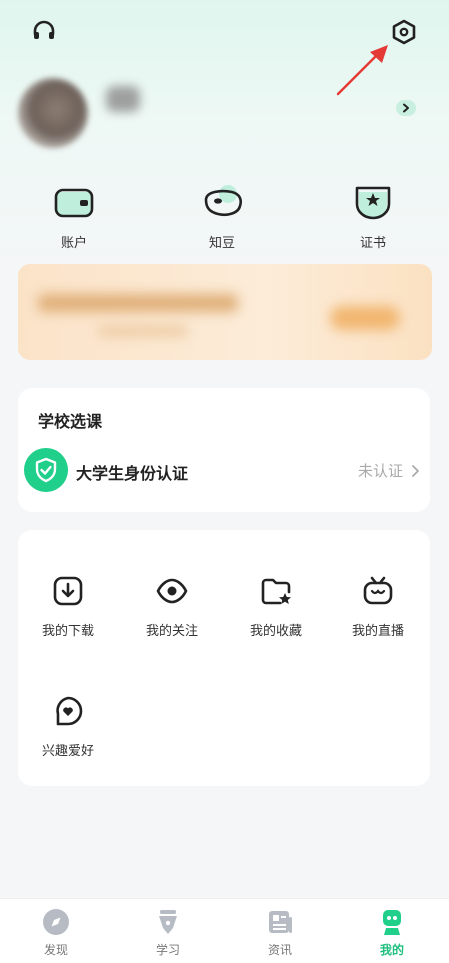 This screenshot has height=963, width=449. Describe the element at coordinates (74, 203) in the screenshot. I see `wallet-icon` at that location.